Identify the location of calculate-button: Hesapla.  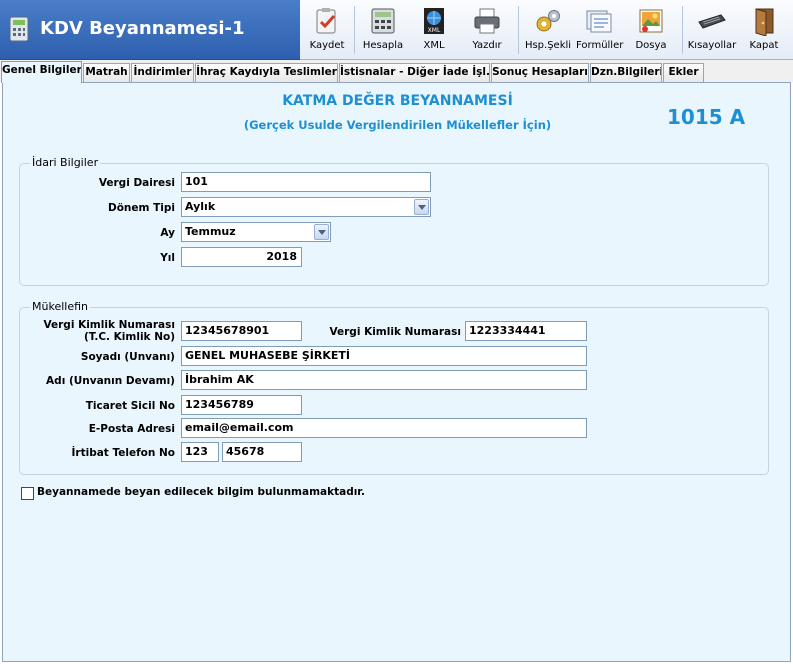
(383, 30).